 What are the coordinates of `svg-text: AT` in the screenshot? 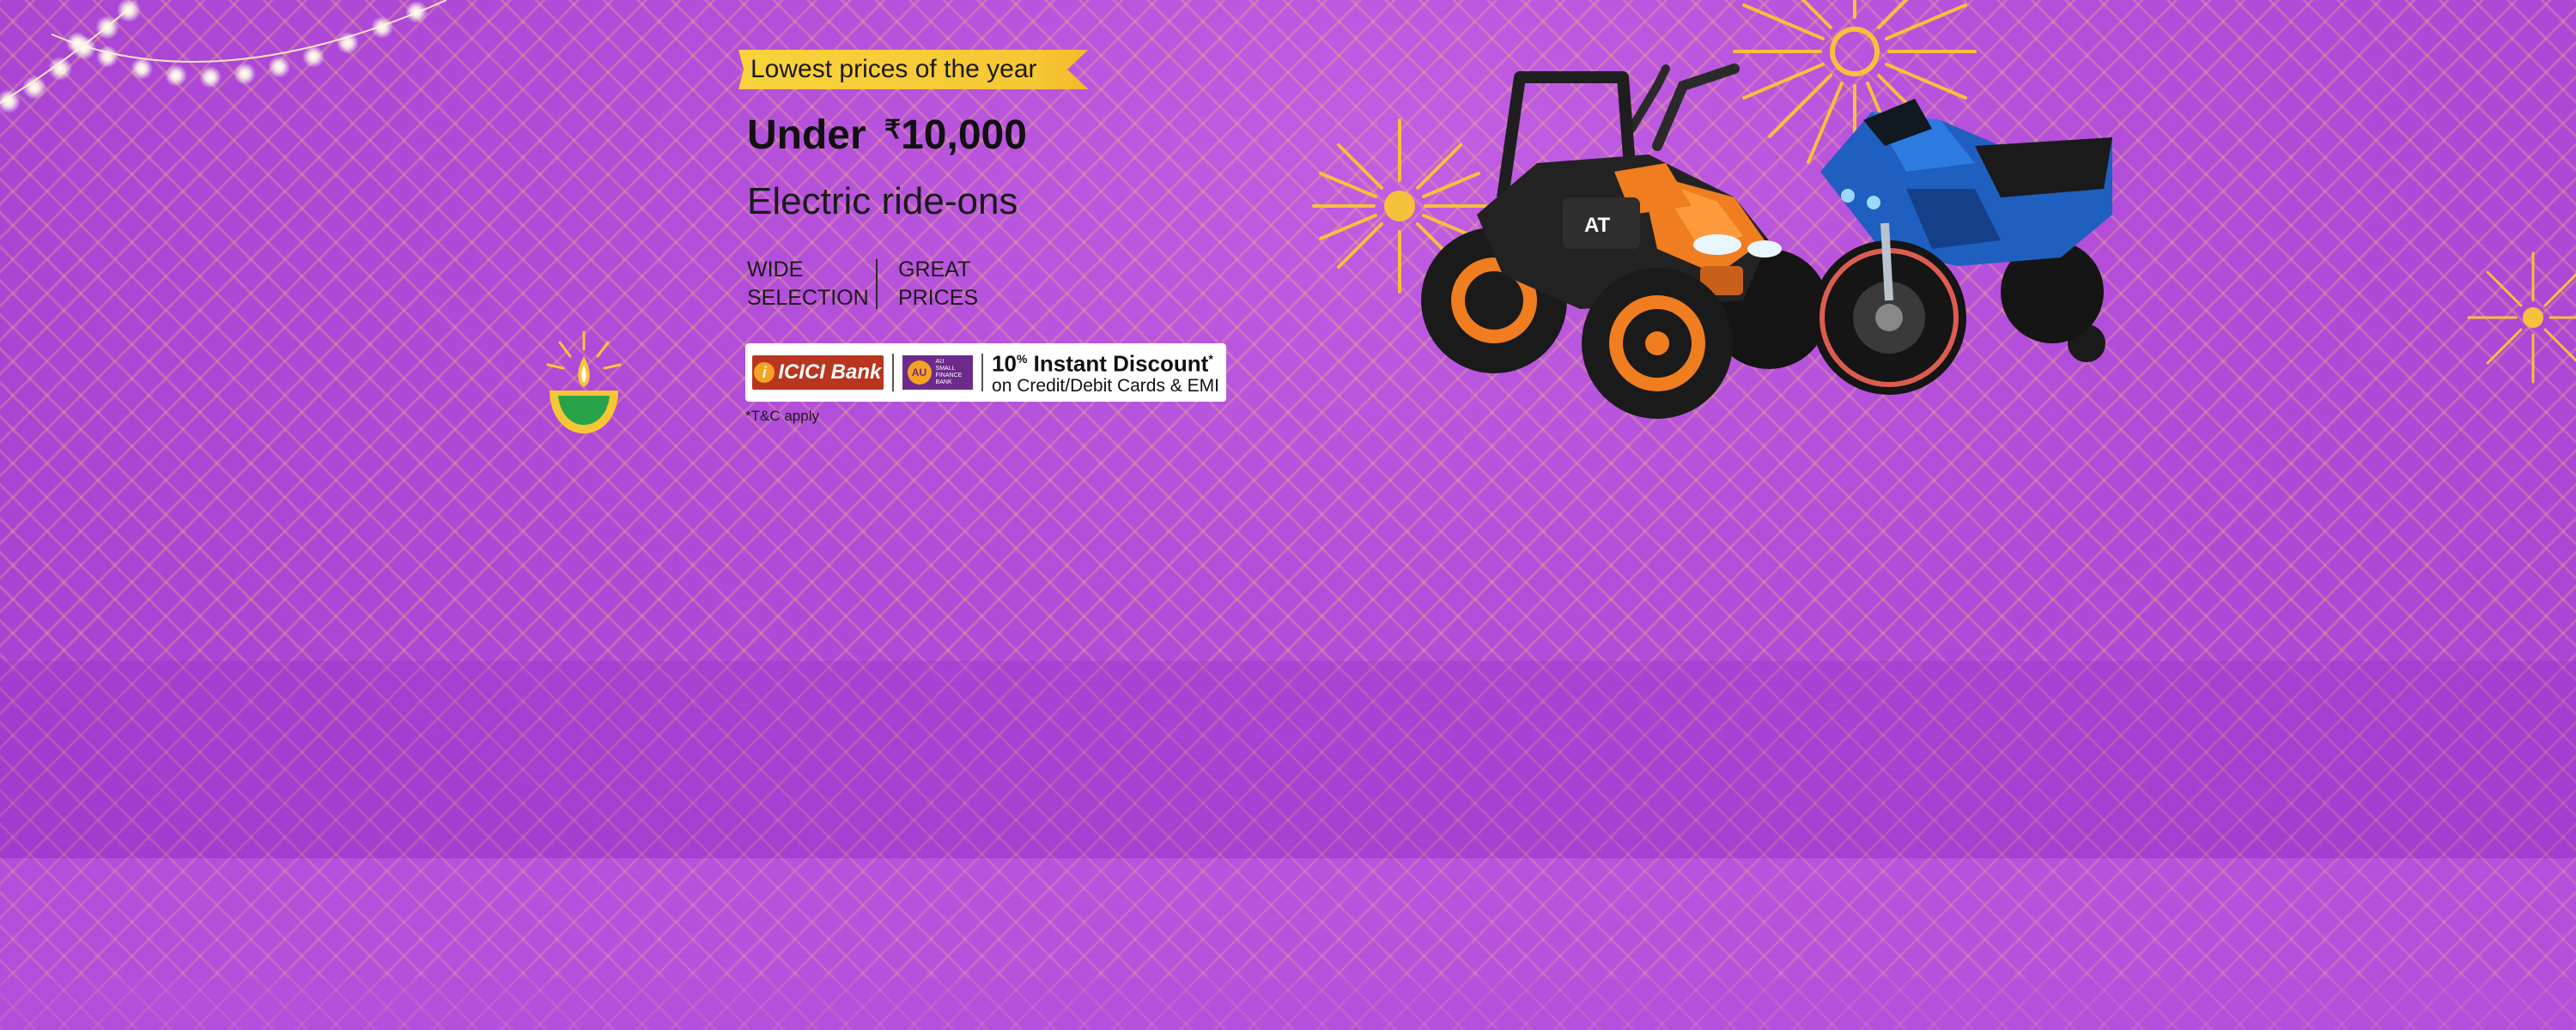 It's located at (1598, 225).